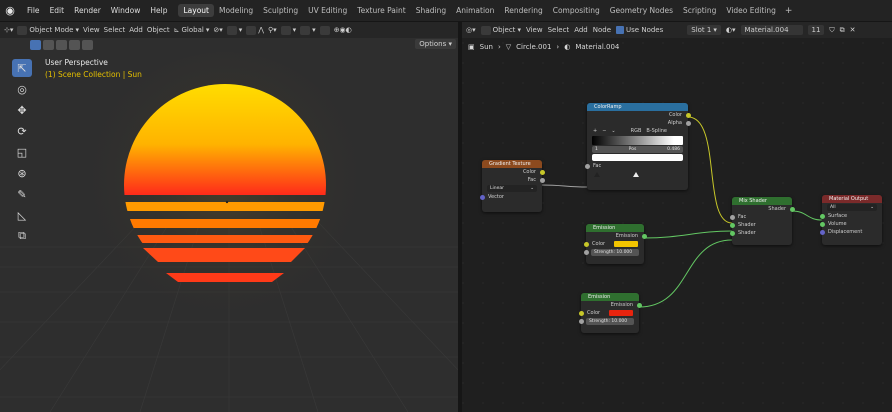 The width and height of the screenshot is (892, 412). Describe the element at coordinates (61, 45) in the screenshot. I see `select-subtract-icon` at that location.